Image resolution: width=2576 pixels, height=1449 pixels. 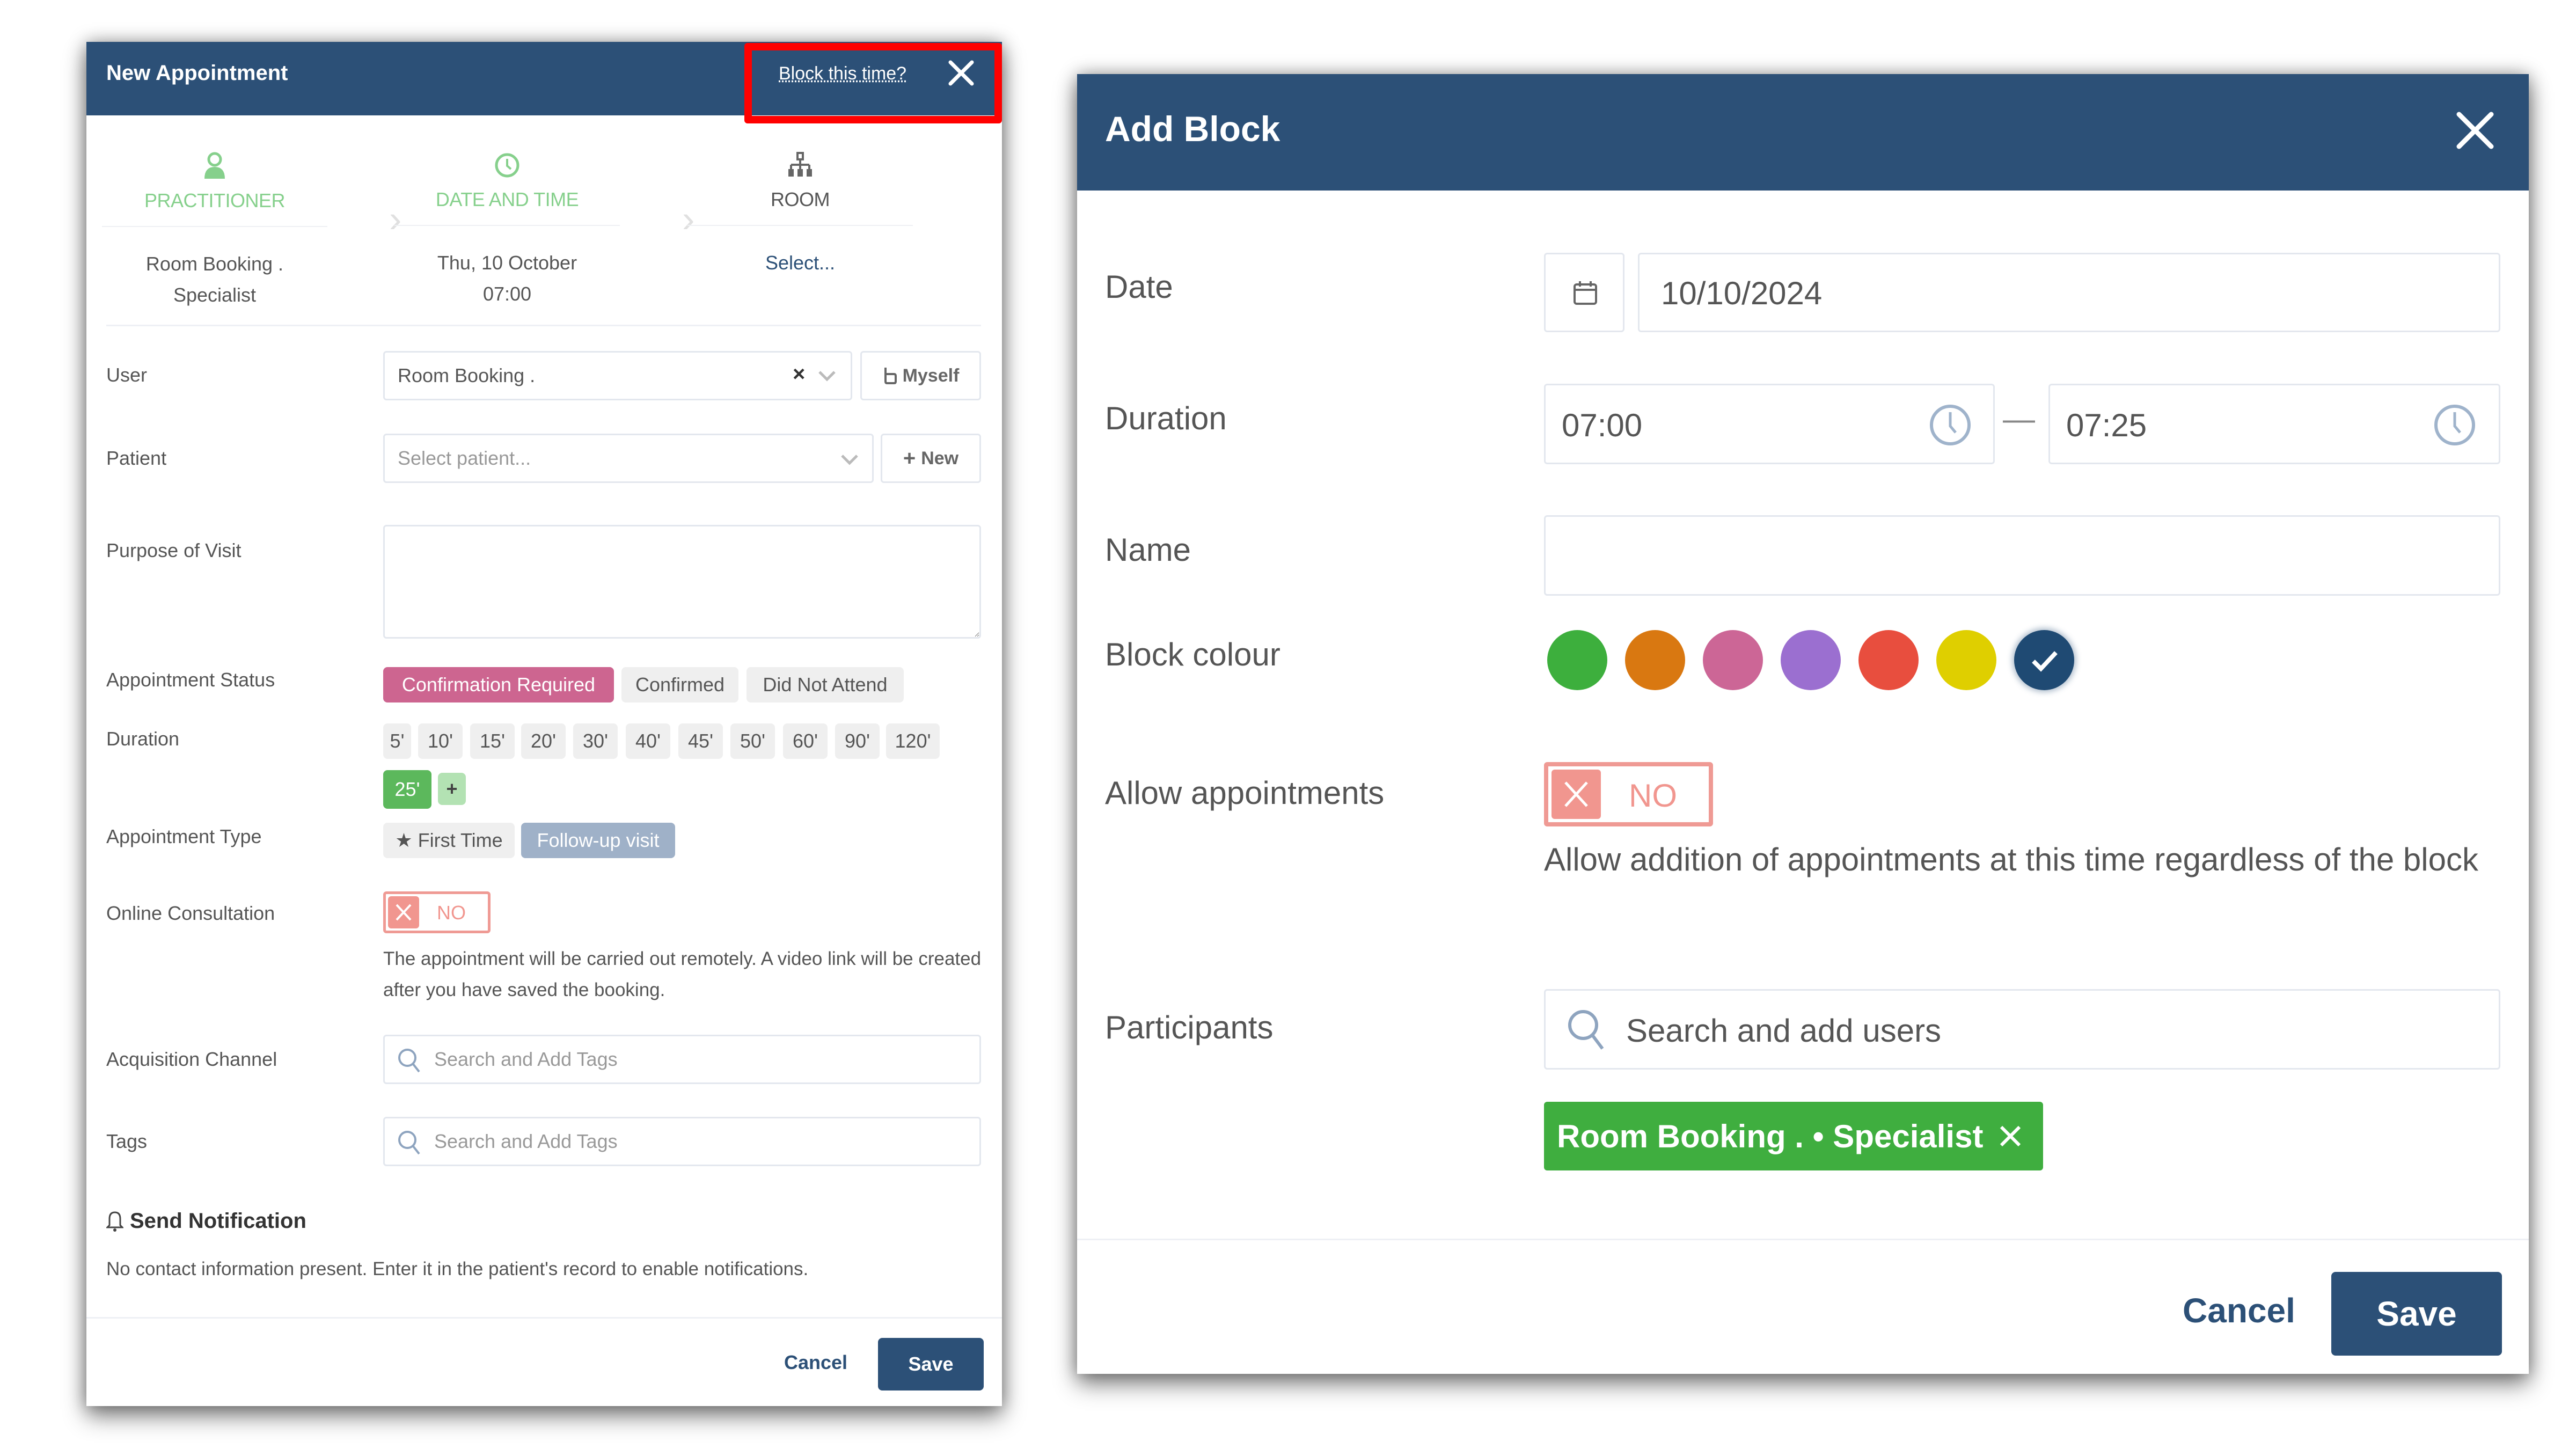 I want to click on name-input, so click(x=2022, y=555).